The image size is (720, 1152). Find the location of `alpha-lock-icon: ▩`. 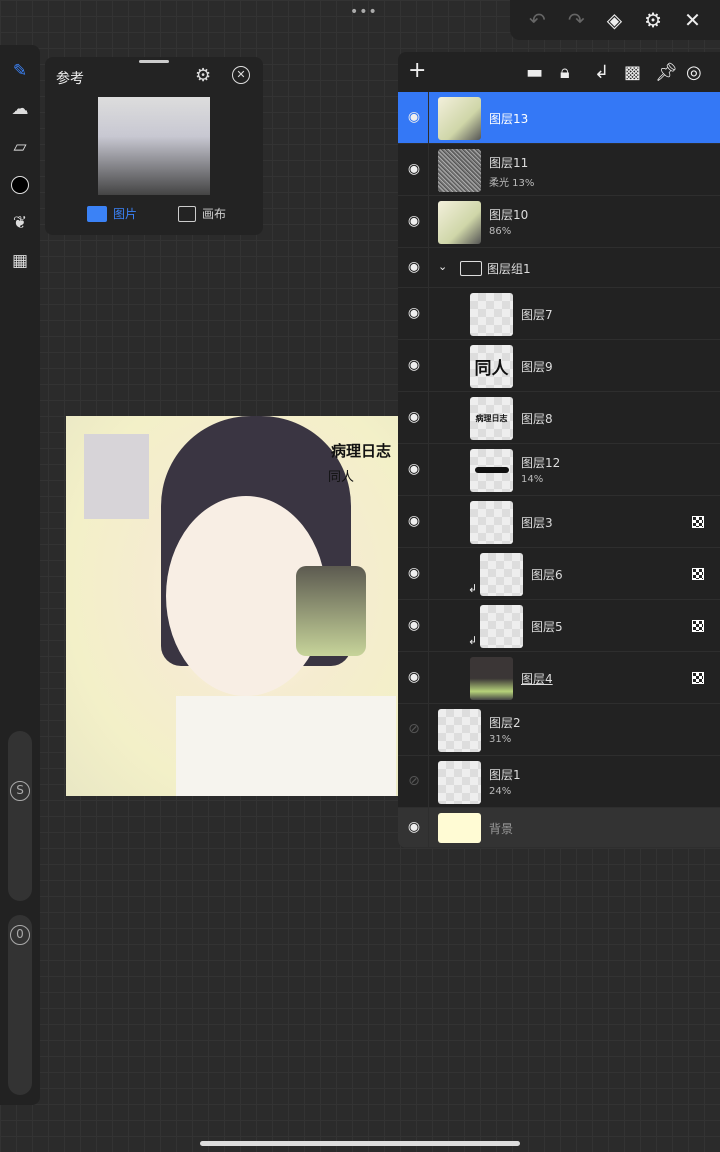

alpha-lock-icon: ▩ is located at coordinates (632, 72).